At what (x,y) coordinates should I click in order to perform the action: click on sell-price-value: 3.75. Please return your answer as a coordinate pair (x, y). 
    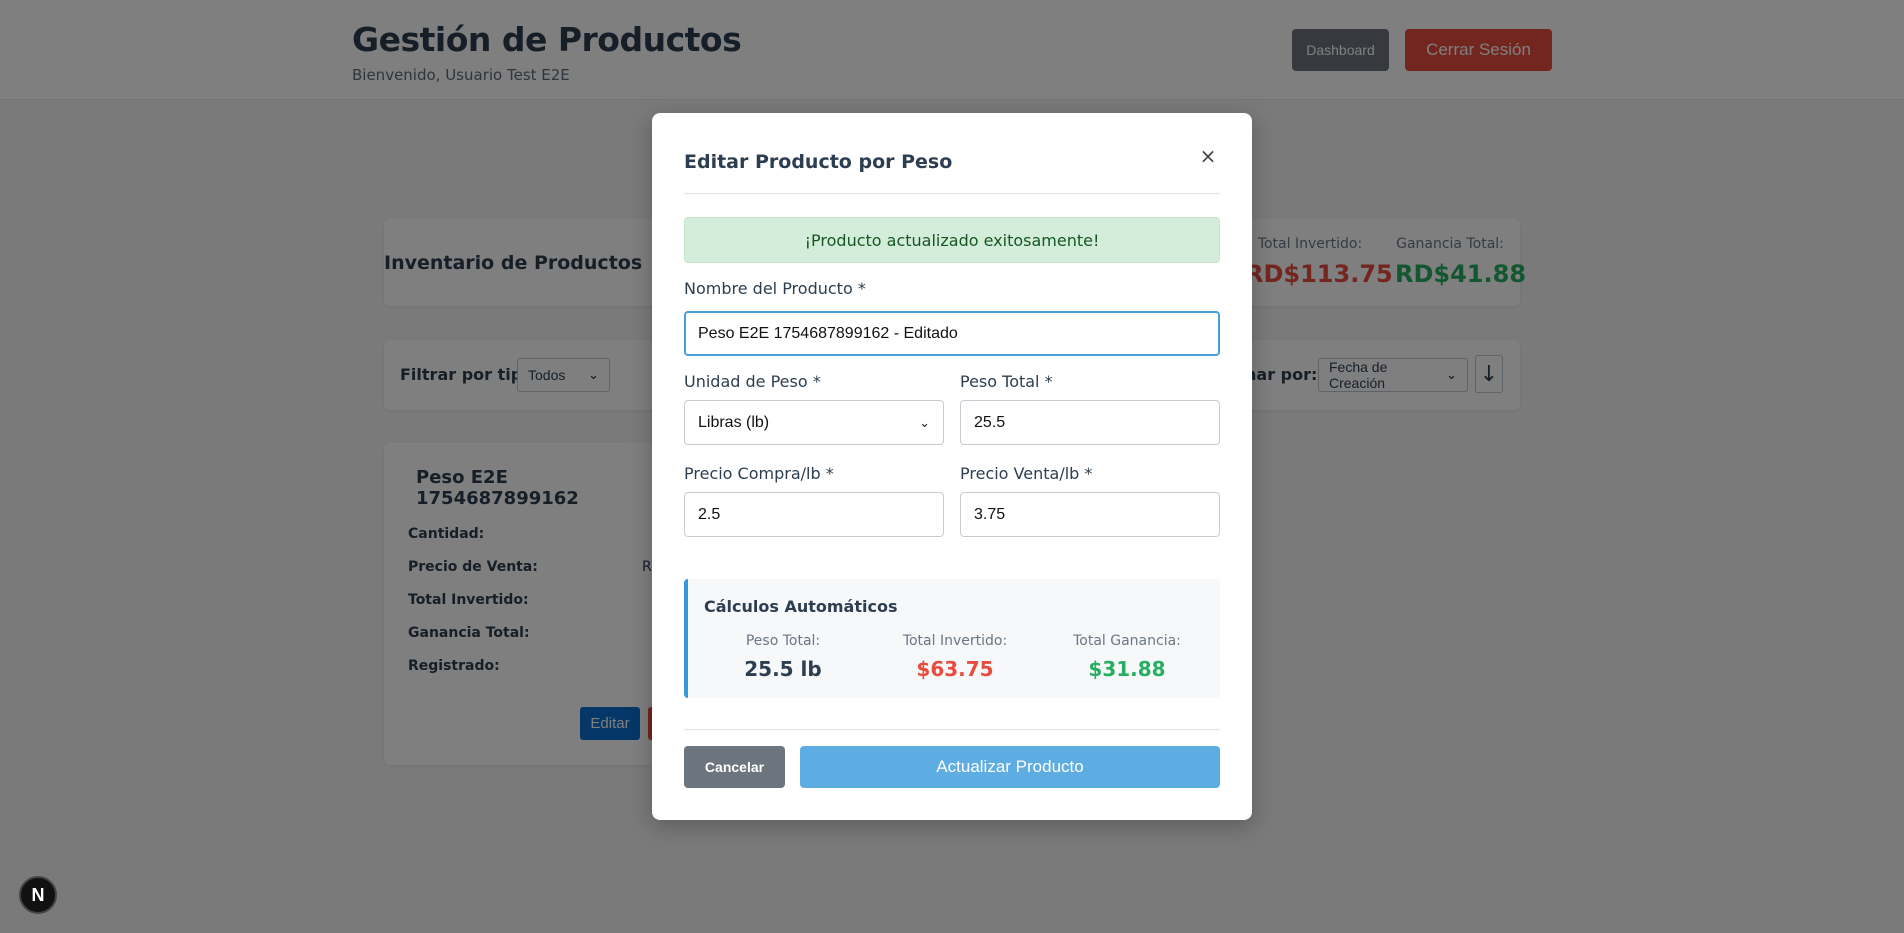
    Looking at the image, I should click on (990, 514).